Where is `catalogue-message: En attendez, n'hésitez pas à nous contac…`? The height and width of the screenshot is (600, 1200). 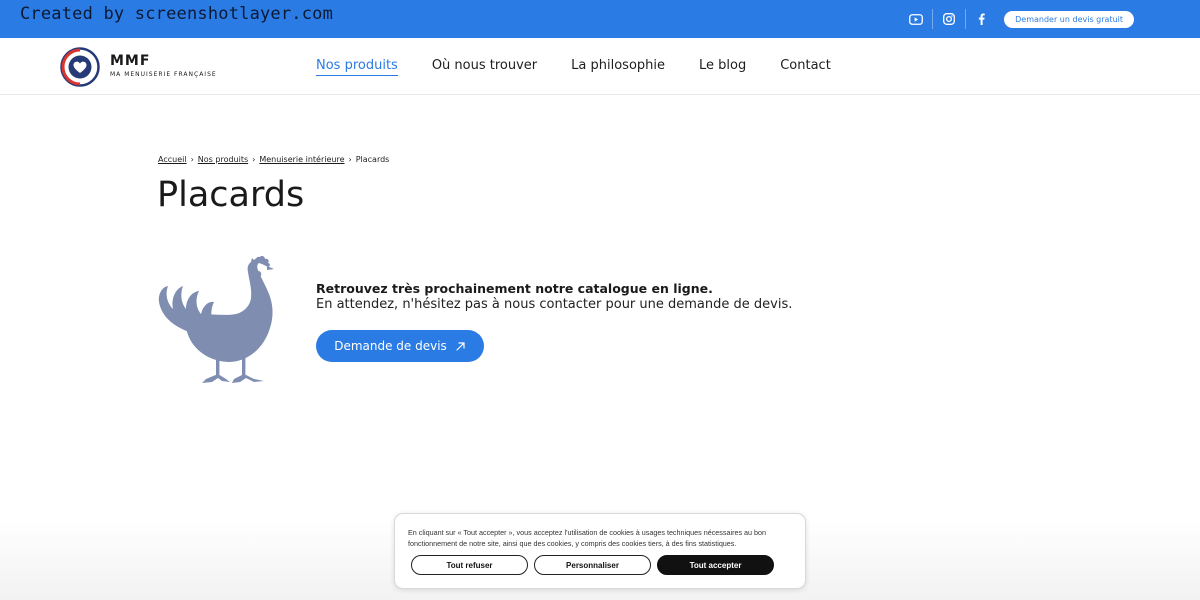
catalogue-message: En attendez, n'hésitez pas à nous contac… is located at coordinates (554, 304).